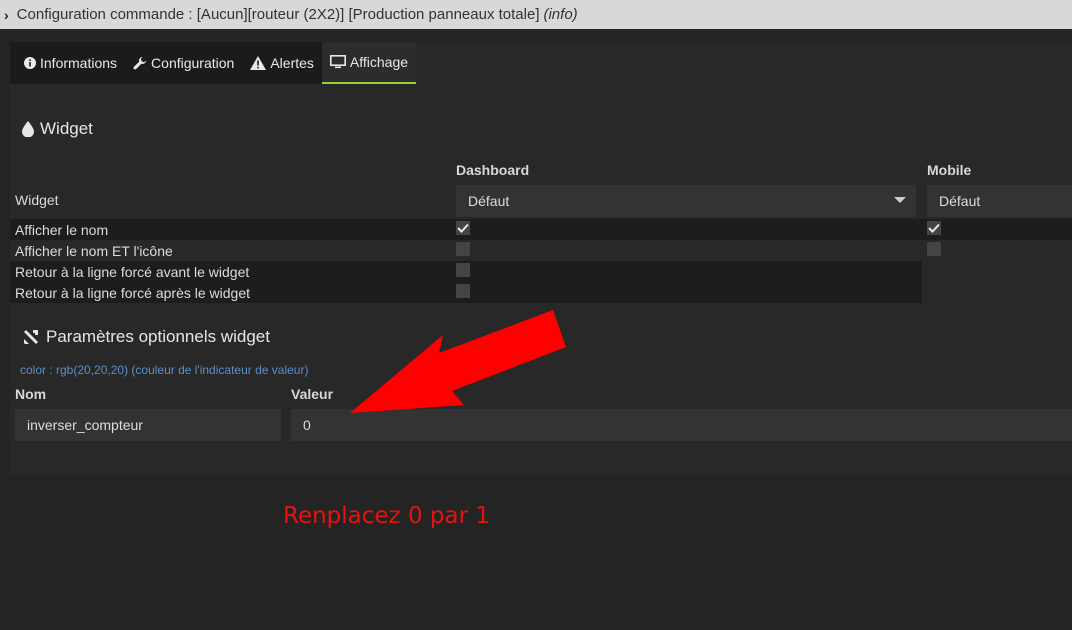 The width and height of the screenshot is (1072, 630). What do you see at coordinates (386, 516) in the screenshot?
I see `annotation-text: Renplacez 0 par 1` at bounding box center [386, 516].